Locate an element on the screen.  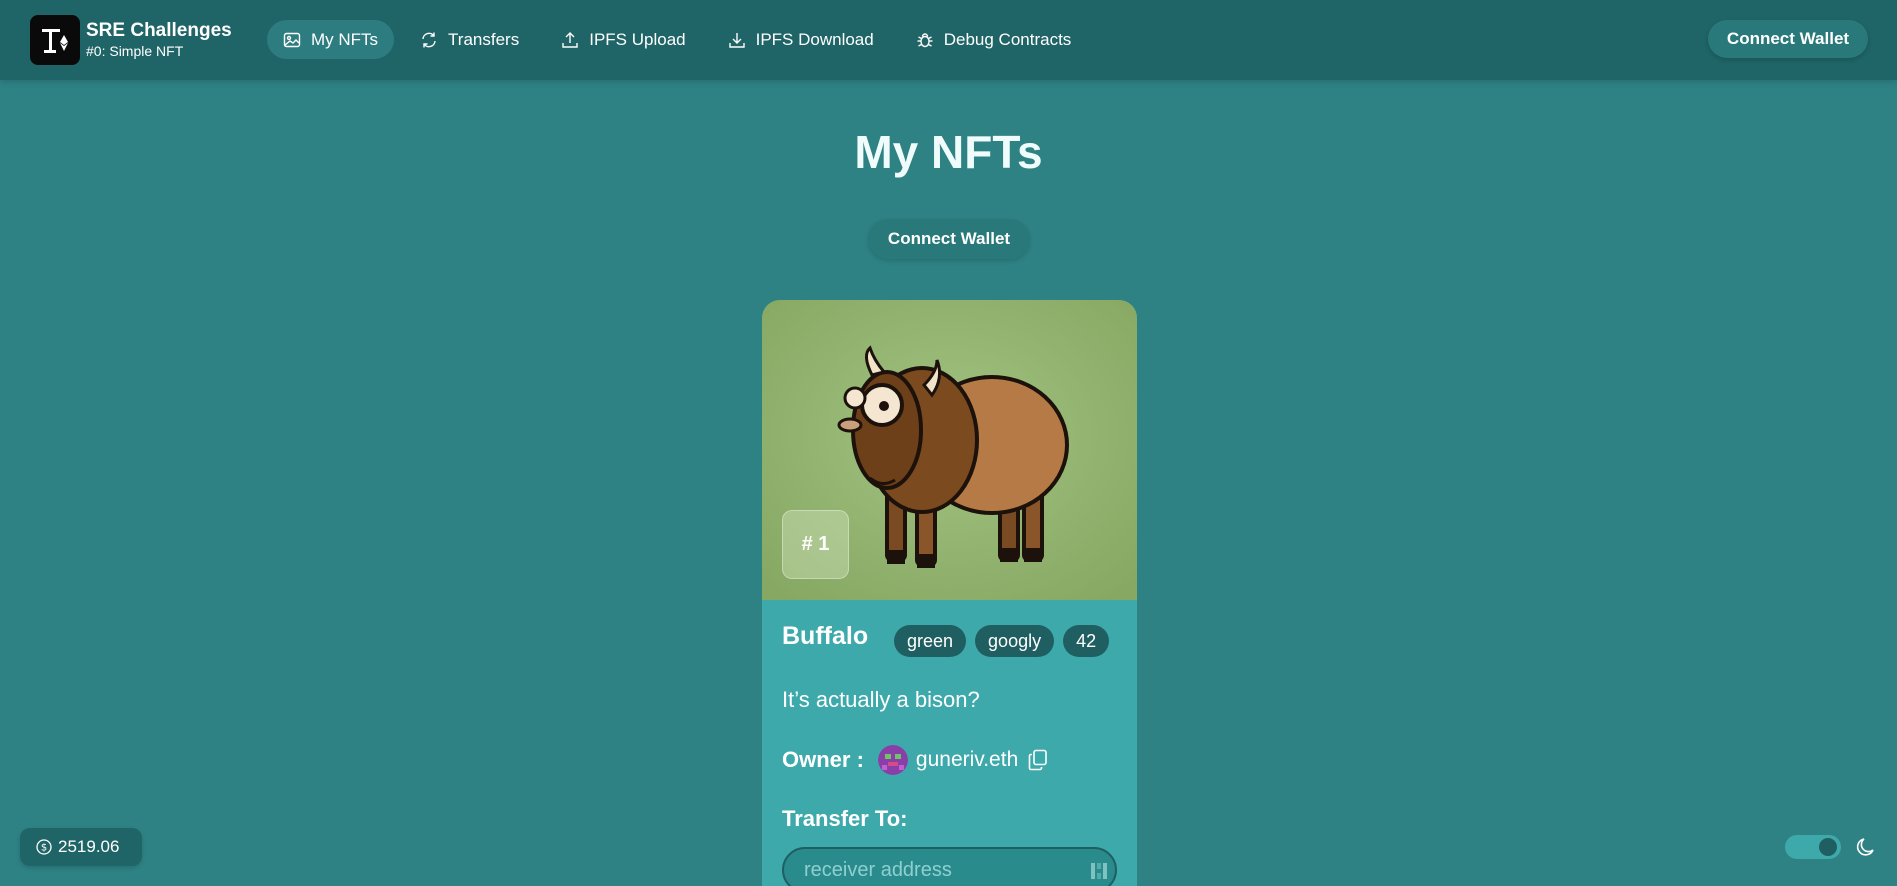
image-icon is located at coordinates (292, 39).